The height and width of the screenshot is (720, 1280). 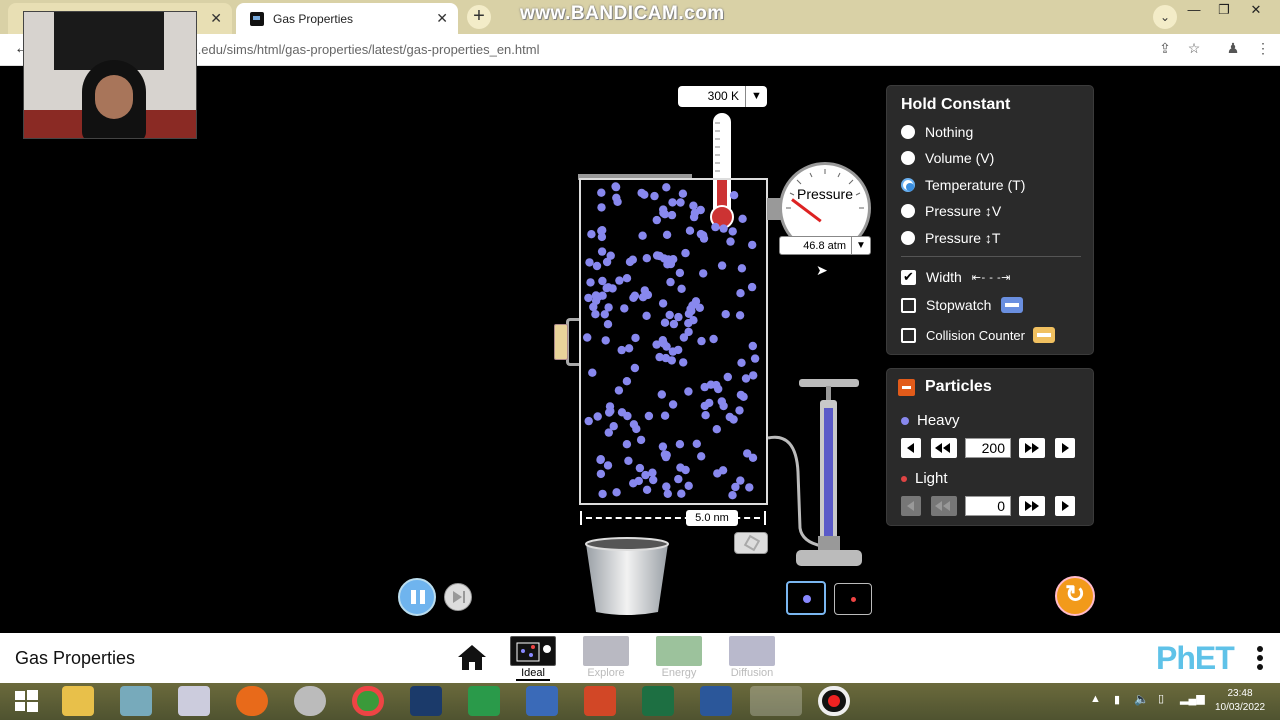 What do you see at coordinates (28, 701) in the screenshot?
I see `start-windows-icon` at bounding box center [28, 701].